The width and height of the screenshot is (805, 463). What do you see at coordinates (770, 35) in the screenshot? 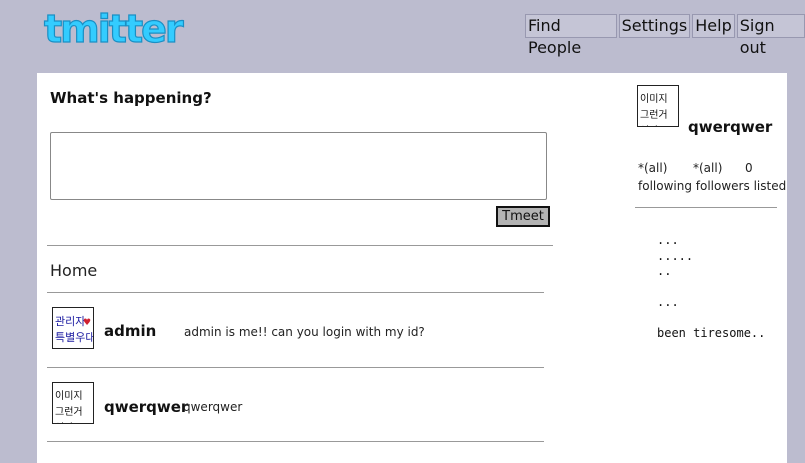
I see `nav-sign-out: Sign out` at bounding box center [770, 35].